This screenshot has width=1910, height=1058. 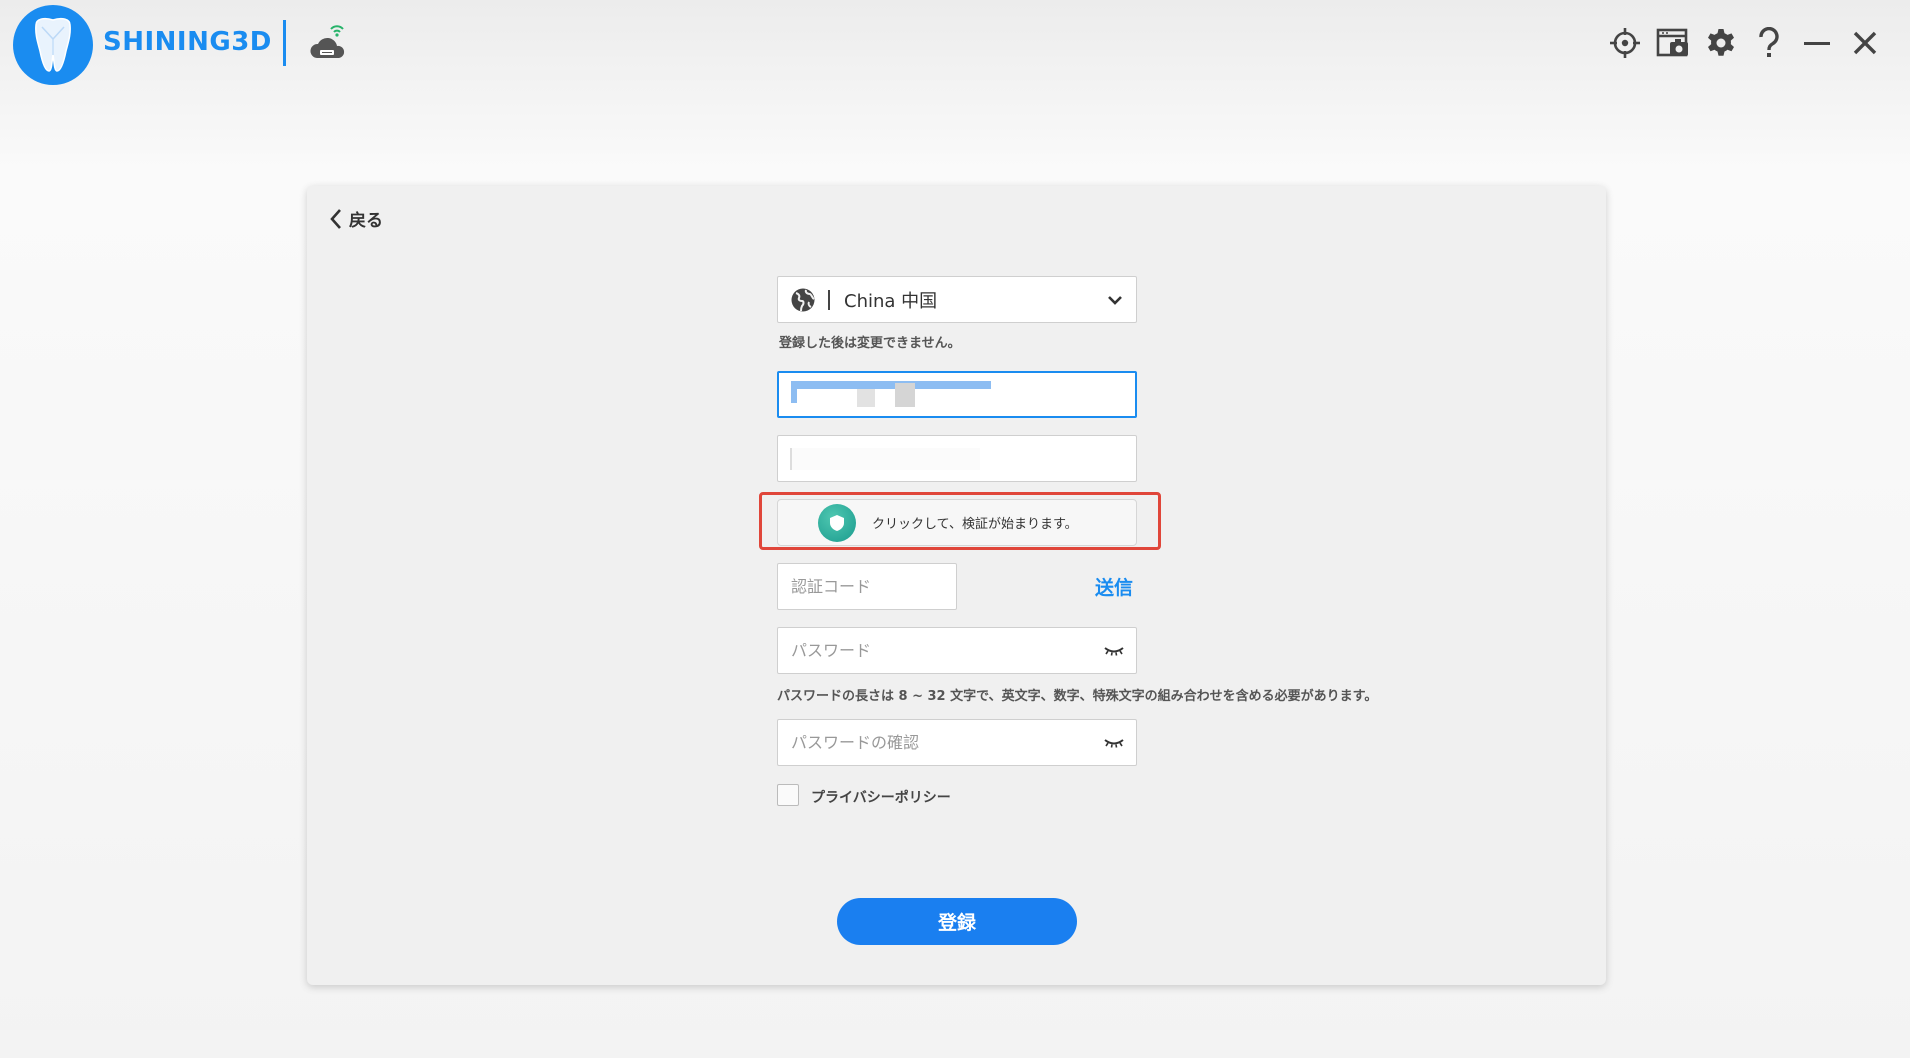 I want to click on privacy-policy-label: プライバシーポリシー, so click(x=881, y=797).